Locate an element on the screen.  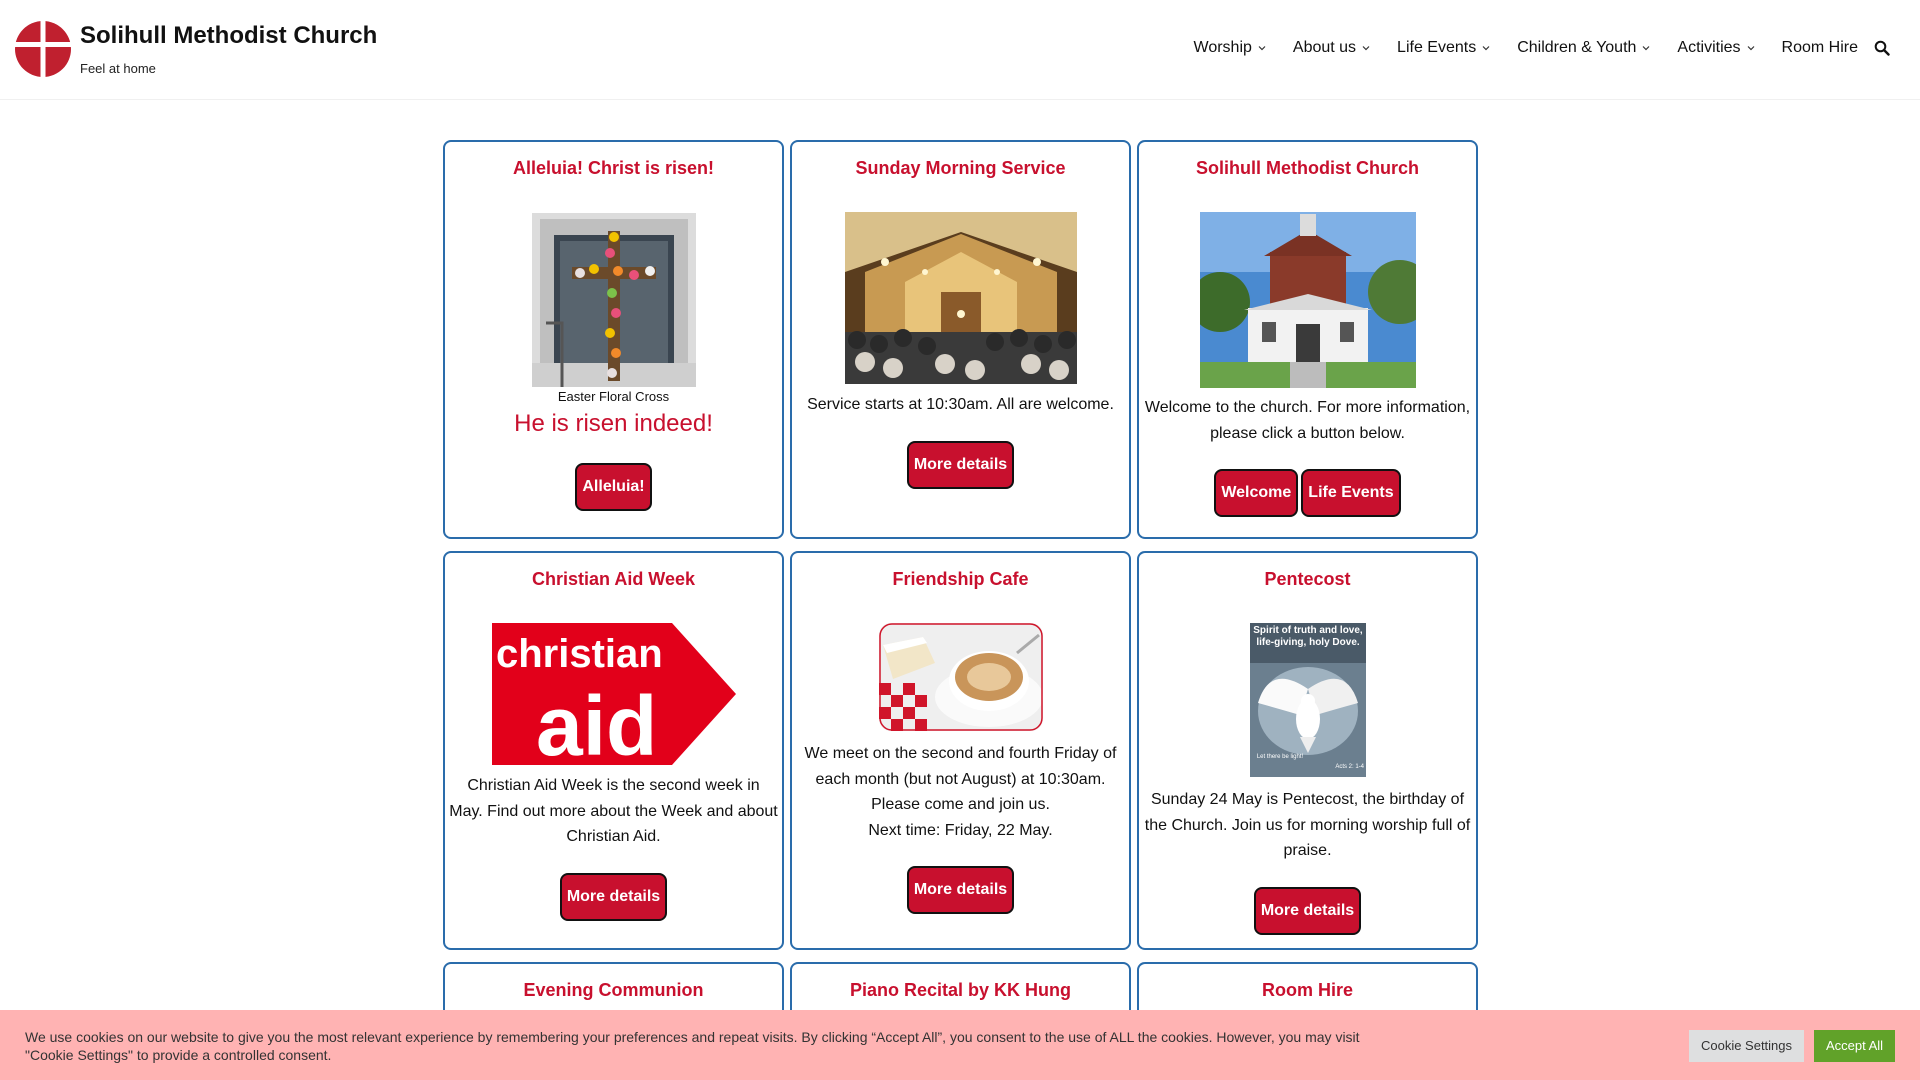
church-interior-image is located at coordinates (960, 298).